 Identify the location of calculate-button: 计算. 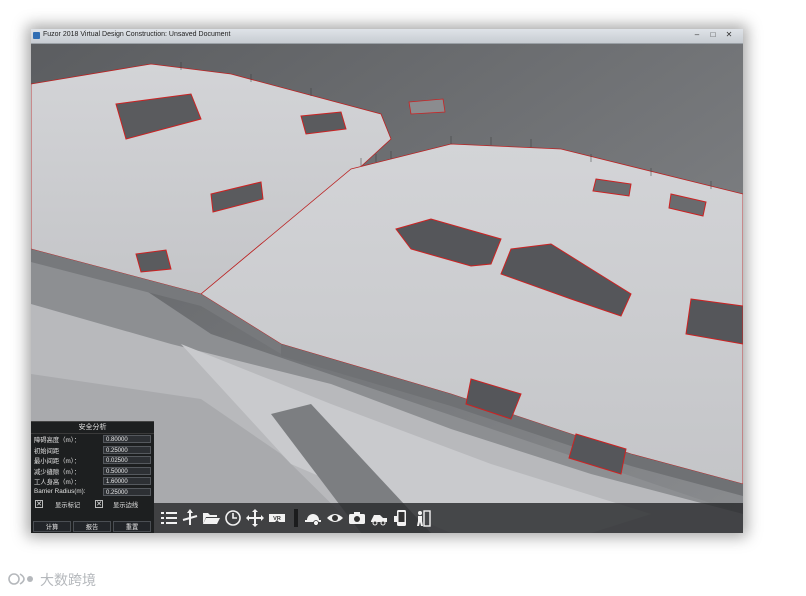
(52, 526).